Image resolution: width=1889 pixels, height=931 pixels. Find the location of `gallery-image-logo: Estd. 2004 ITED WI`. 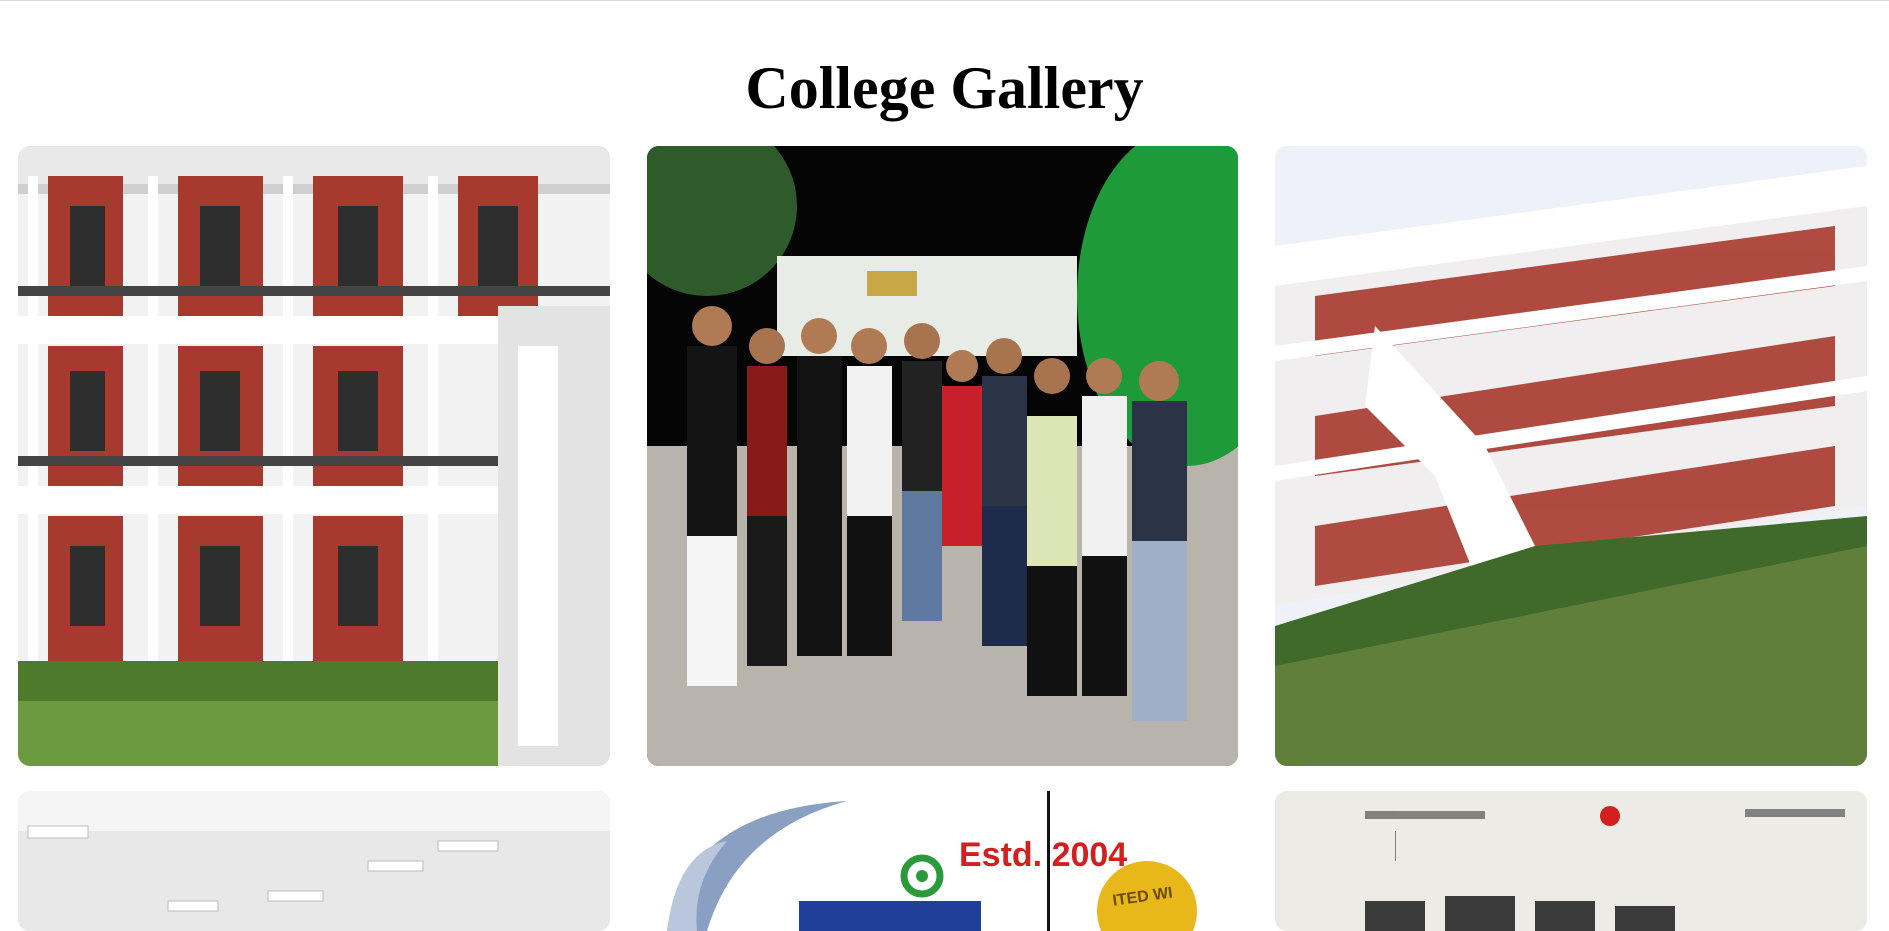

gallery-image-logo: Estd. 2004 ITED WI is located at coordinates (942, 861).